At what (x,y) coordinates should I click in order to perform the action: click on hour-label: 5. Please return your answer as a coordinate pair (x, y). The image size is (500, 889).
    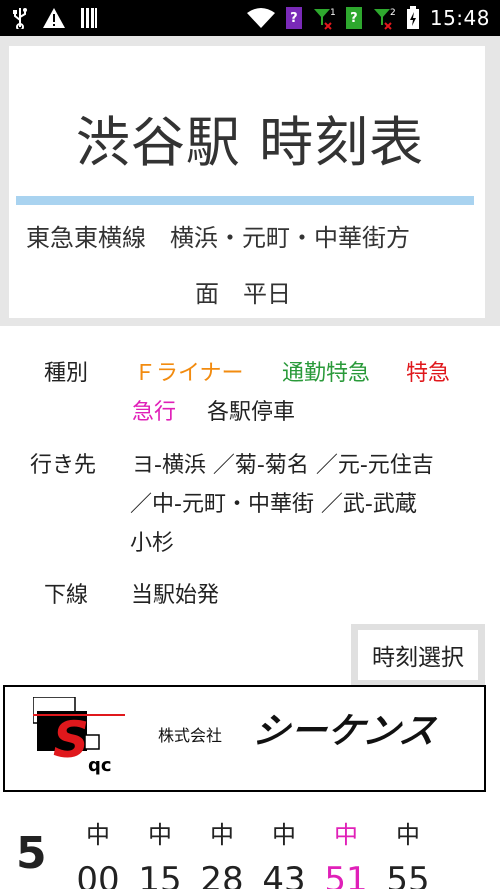
    Looking at the image, I should click on (31, 853).